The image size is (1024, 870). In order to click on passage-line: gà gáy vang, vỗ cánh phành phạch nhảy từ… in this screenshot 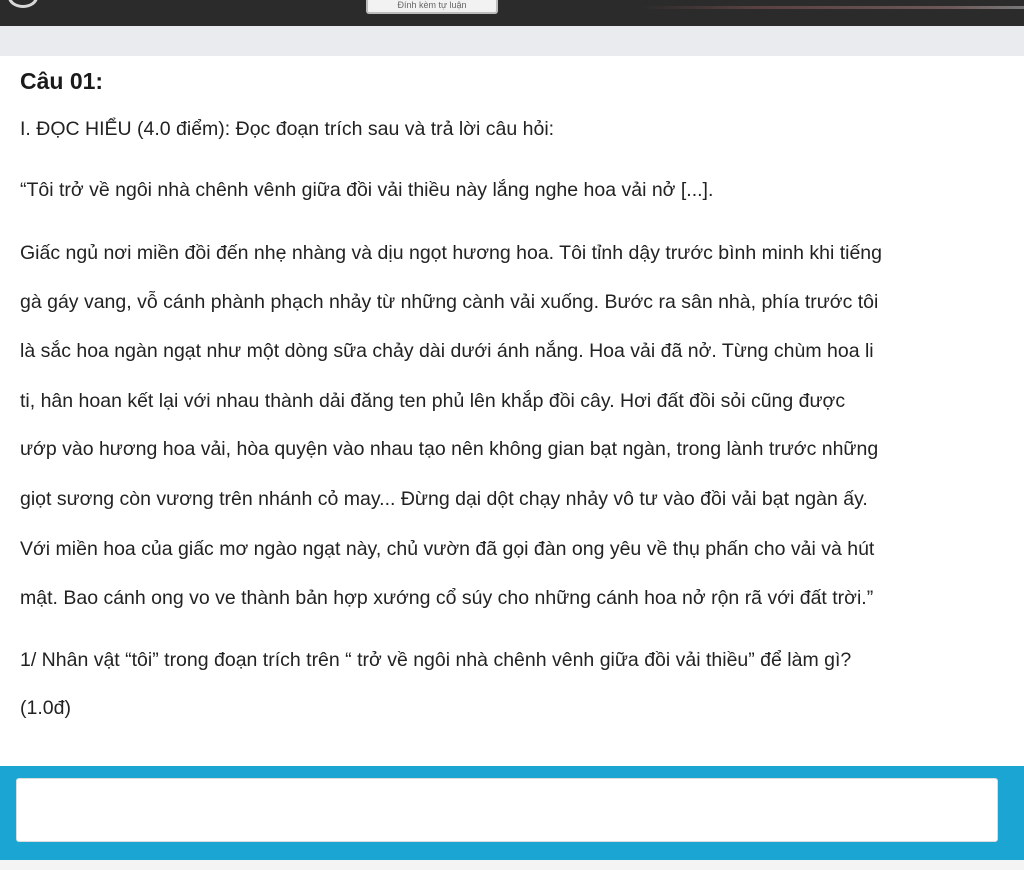, I will do `click(449, 302)`.